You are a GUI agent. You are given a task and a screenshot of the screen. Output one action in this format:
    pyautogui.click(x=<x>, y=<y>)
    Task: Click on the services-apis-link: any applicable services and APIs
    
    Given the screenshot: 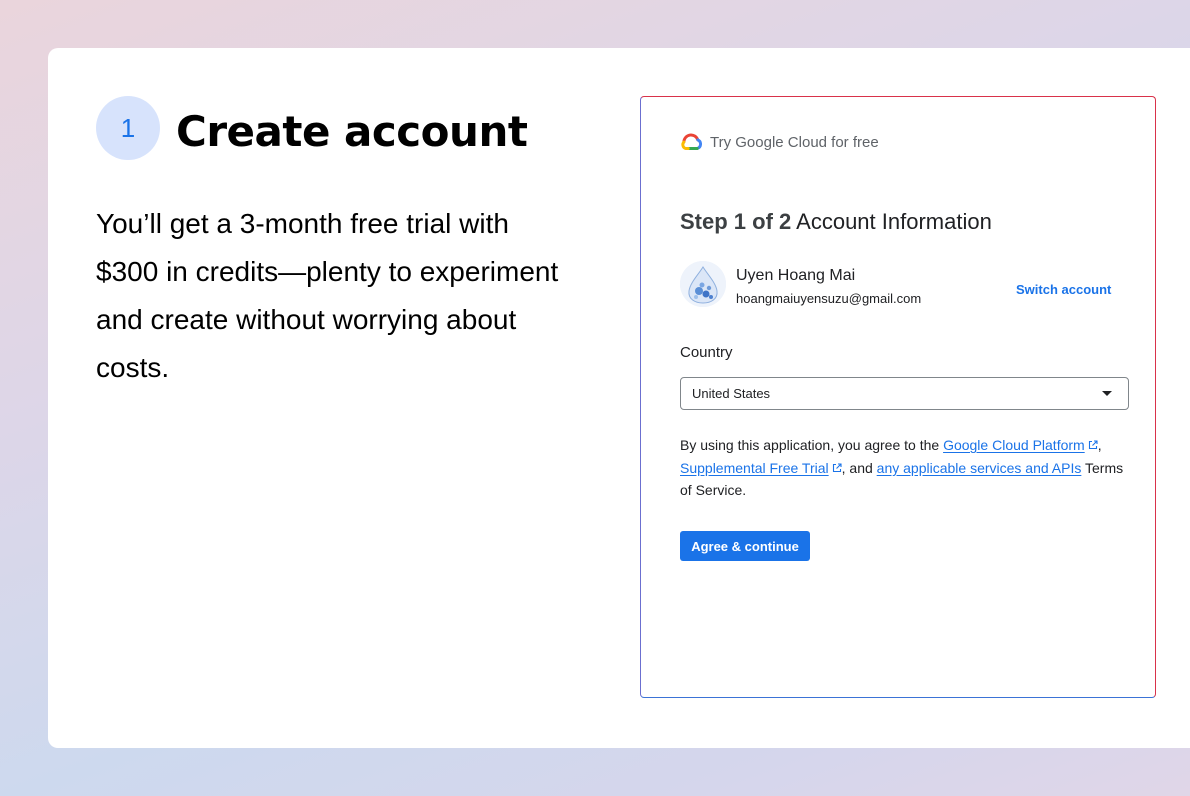 What is the action you would take?
    pyautogui.click(x=979, y=468)
    